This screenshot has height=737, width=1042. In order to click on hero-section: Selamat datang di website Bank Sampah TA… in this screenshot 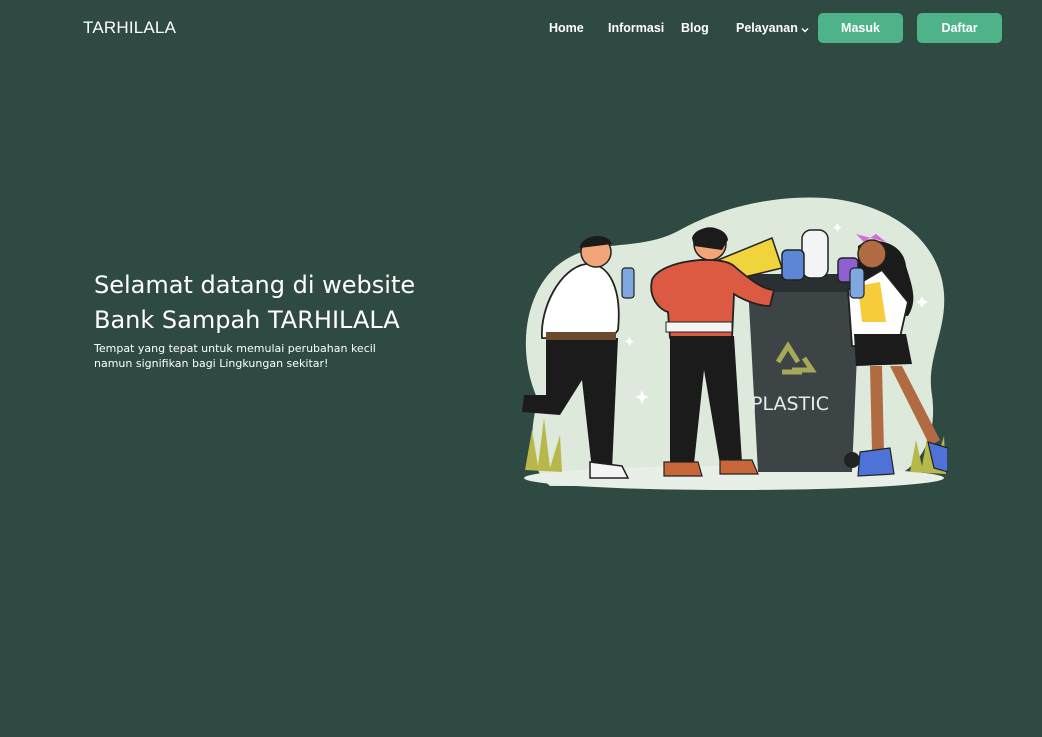, I will do `click(294, 319)`.